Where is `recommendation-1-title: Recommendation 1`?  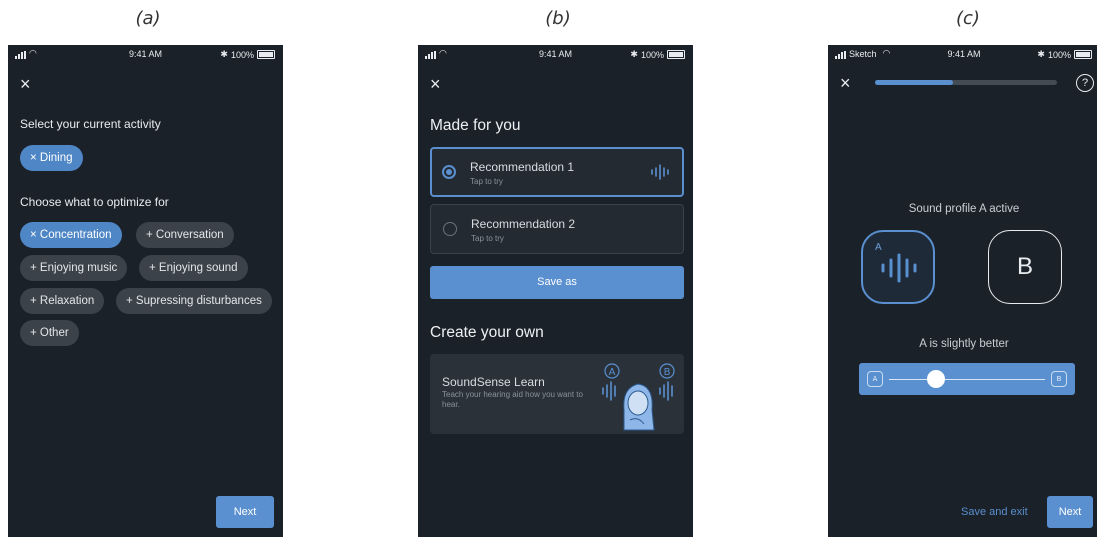
recommendation-1-title: Recommendation 1 is located at coordinates (522, 167).